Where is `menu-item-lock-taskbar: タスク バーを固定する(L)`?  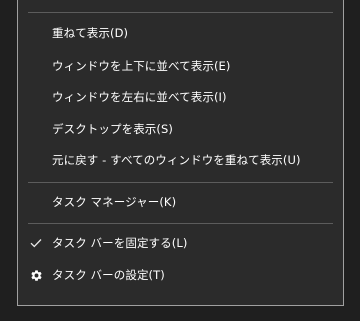 menu-item-lock-taskbar: タスク バーを固定する(L) is located at coordinates (180, 243).